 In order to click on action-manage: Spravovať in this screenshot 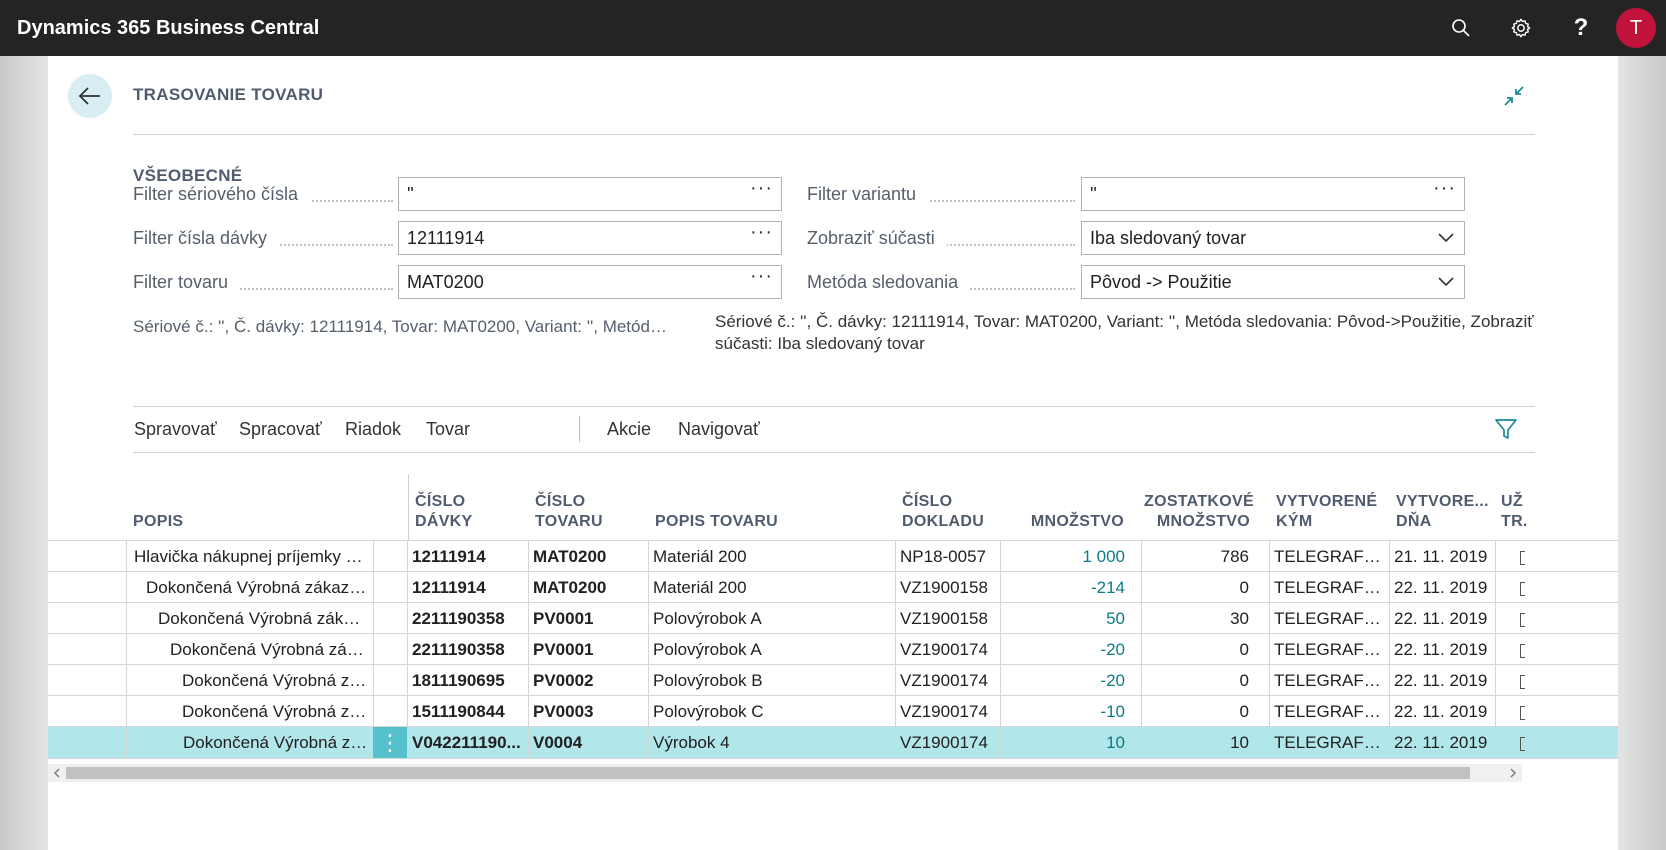, I will do `click(175, 429)`.